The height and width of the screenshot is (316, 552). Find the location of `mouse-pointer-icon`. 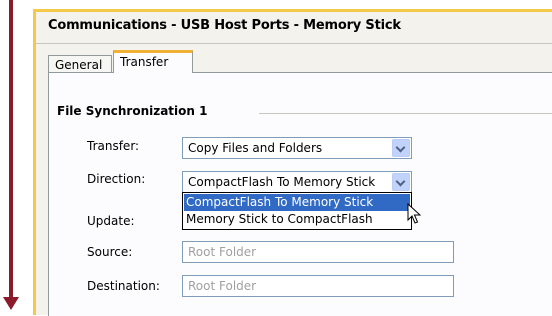

mouse-pointer-icon is located at coordinates (414, 213).